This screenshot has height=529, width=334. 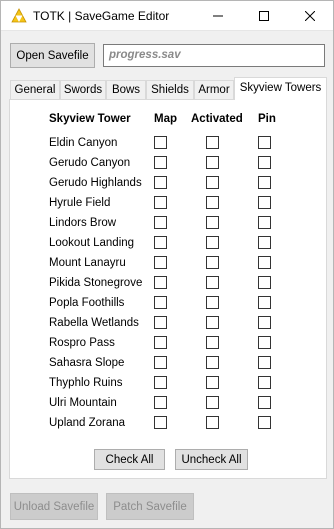 I want to click on triforce-icon, so click(x=19, y=15).